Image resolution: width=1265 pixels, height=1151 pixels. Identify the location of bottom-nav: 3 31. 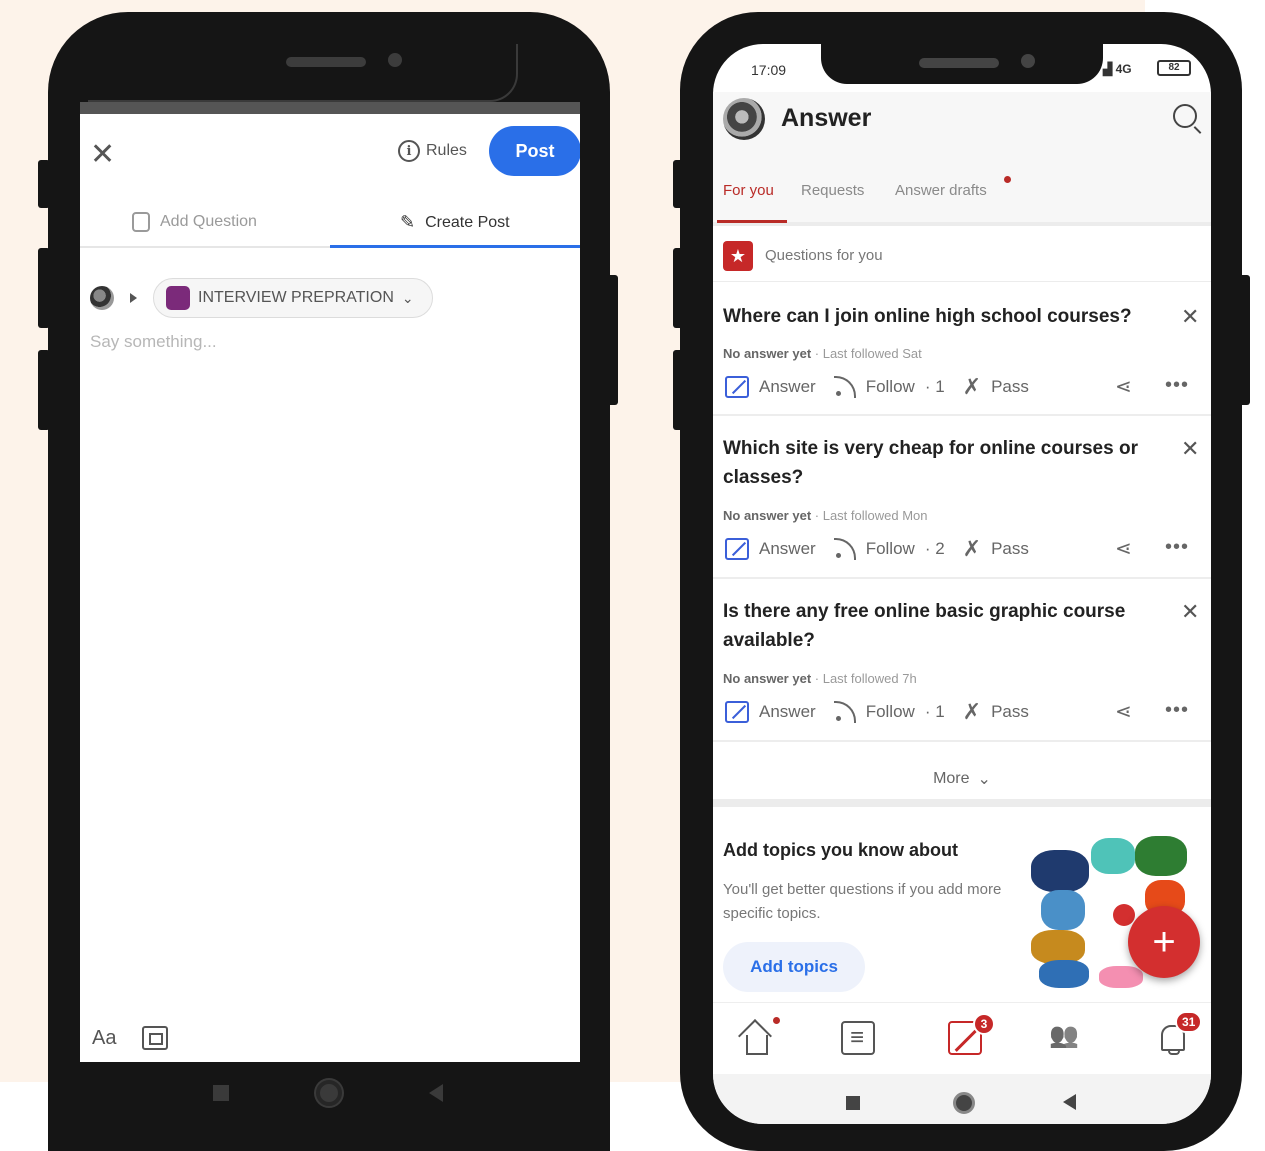
(962, 1037).